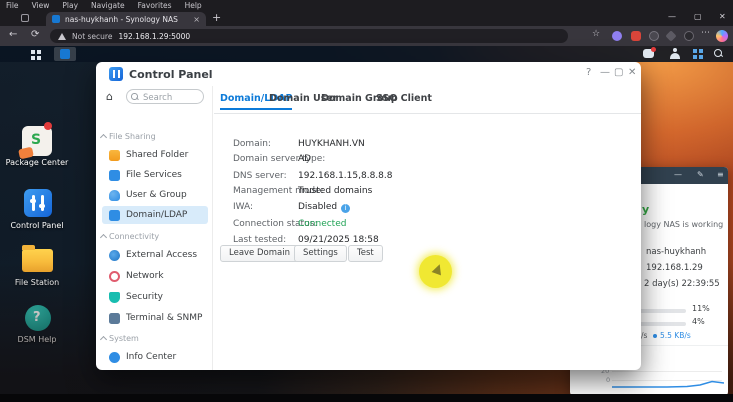 This screenshot has height=402, width=733. Describe the element at coordinates (114, 297) in the screenshot. I see `security-shield-icon` at that location.